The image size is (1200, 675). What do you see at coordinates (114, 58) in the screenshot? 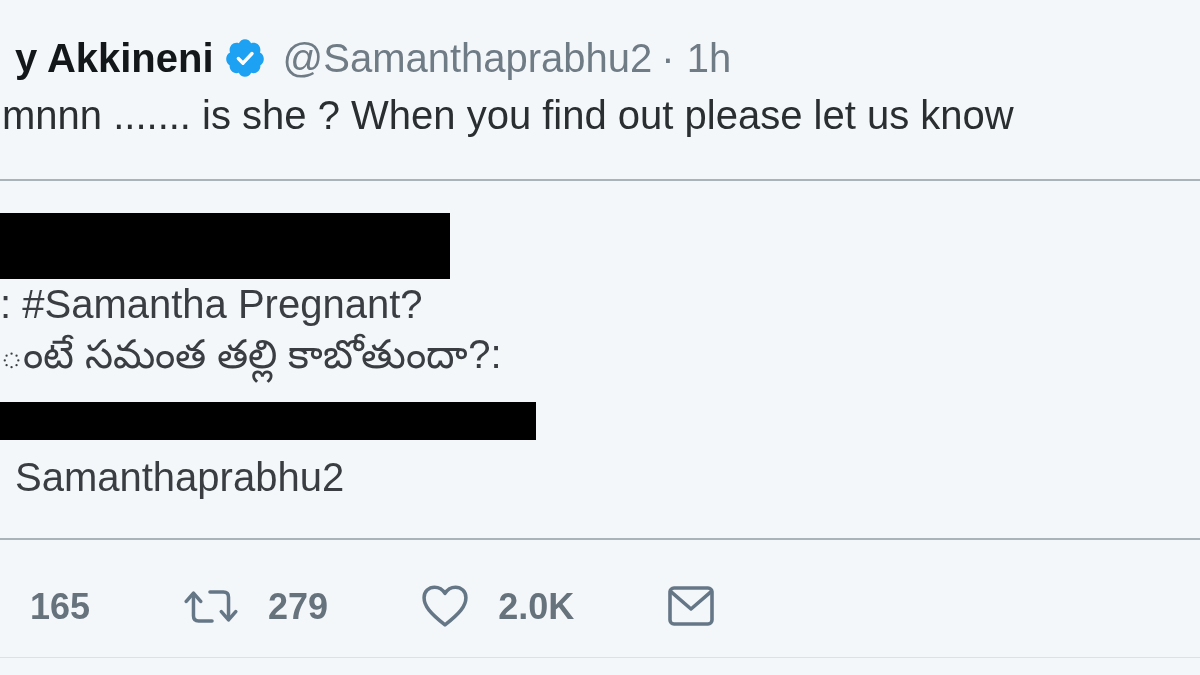
I see `display-name: y Akkineni` at bounding box center [114, 58].